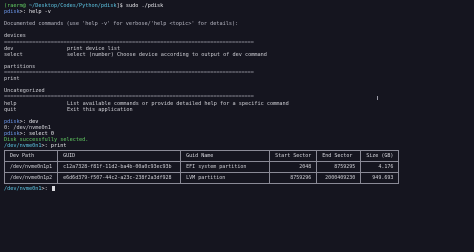 This screenshot has width=474, height=252. What do you see at coordinates (41, 133) in the screenshot?
I see `pdisk-command: select 0` at bounding box center [41, 133].